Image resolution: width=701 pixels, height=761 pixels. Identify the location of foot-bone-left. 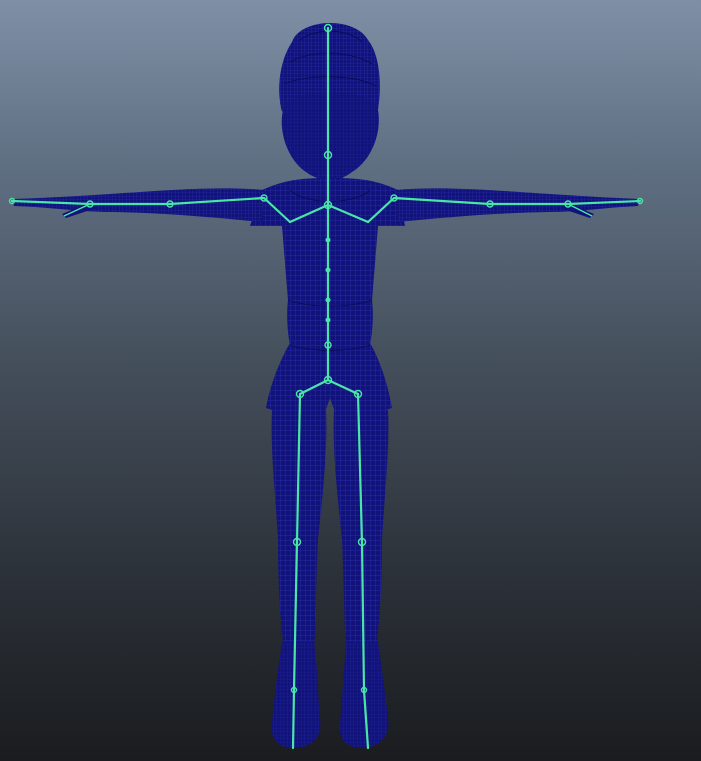
(293, 719).